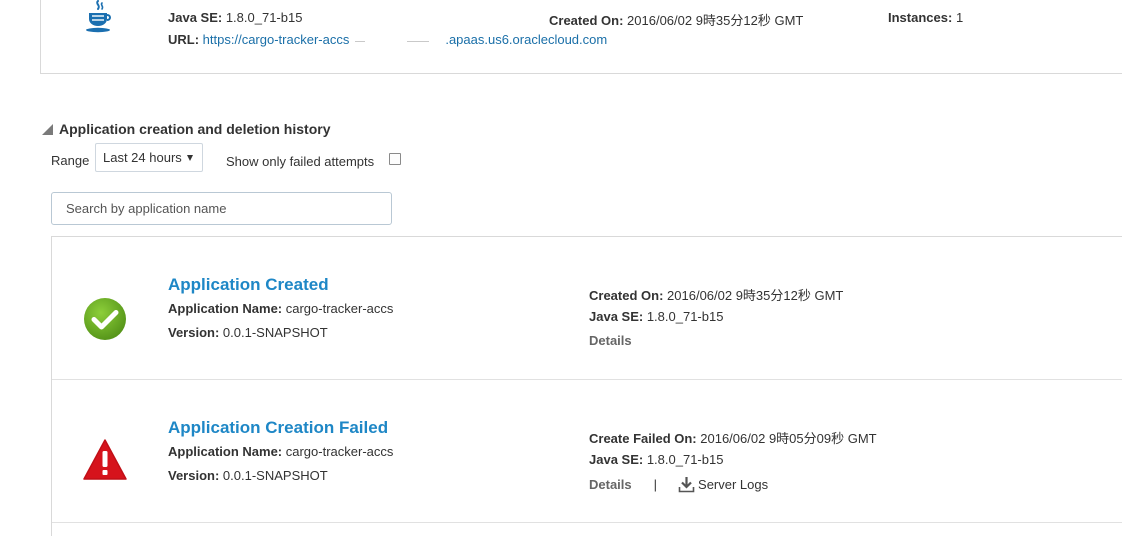 The width and height of the screenshot is (1122, 536). Describe the element at coordinates (105, 459) in the screenshot. I see `warning-triangle-icon` at that location.